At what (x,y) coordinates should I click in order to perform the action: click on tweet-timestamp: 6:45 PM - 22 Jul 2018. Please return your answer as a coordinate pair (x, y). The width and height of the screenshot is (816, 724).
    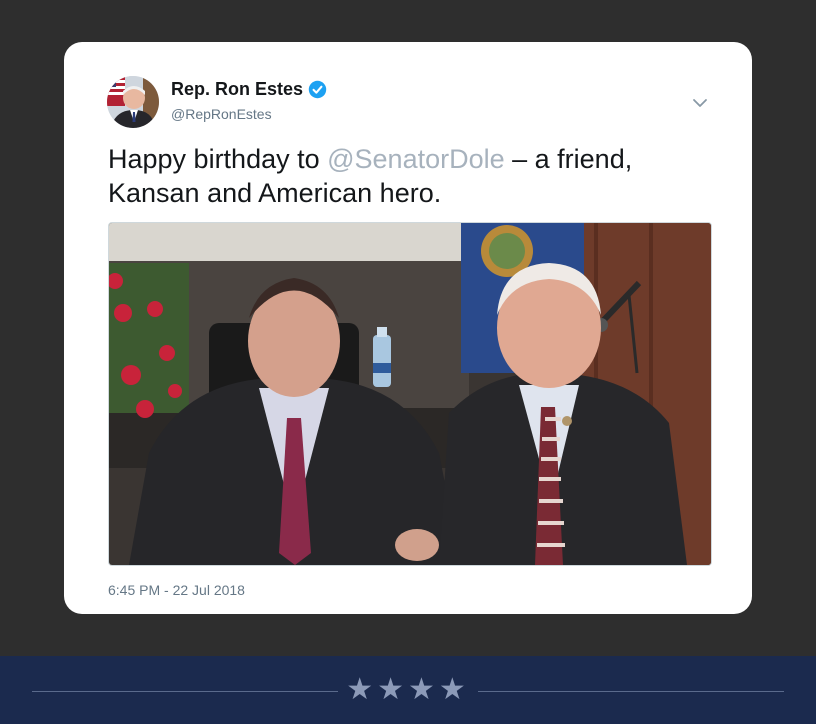
    Looking at the image, I should click on (176, 590).